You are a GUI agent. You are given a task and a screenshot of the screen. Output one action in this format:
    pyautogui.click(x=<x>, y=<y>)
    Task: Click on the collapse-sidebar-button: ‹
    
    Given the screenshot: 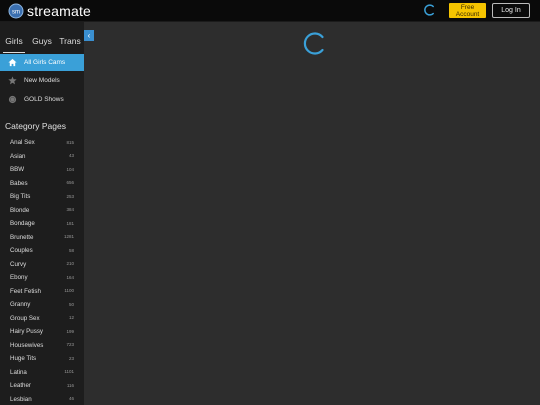 What is the action you would take?
    pyautogui.click(x=89, y=35)
    